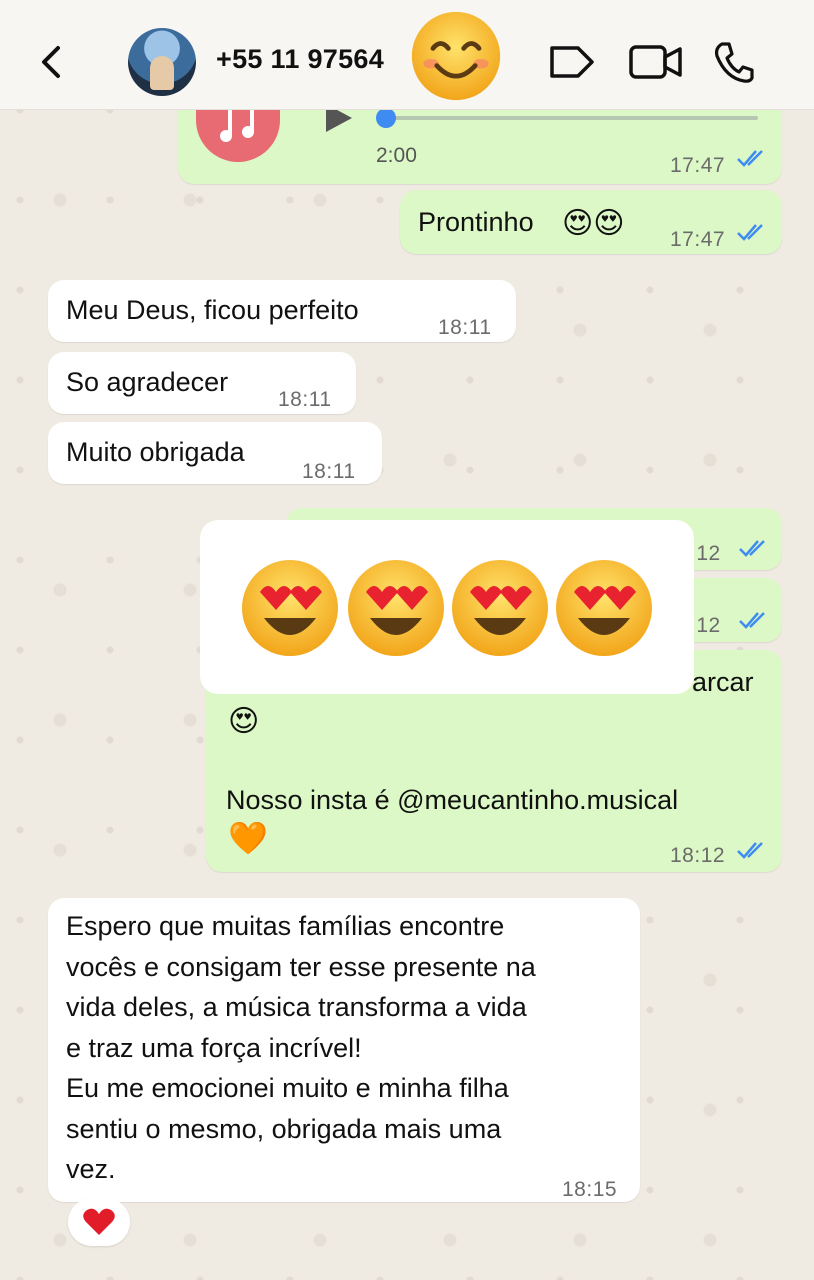 The image size is (814, 1280). What do you see at coordinates (248, 838) in the screenshot?
I see `orange-heart-emoji: 🧡` at bounding box center [248, 838].